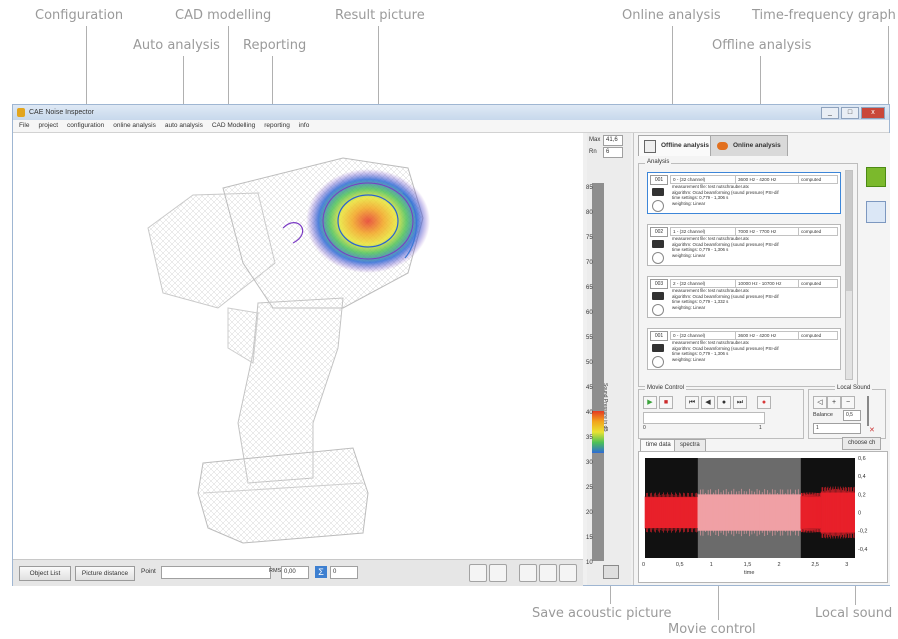  What do you see at coordinates (859, 514) in the screenshot?
I see `y-tick-label: 0` at bounding box center [859, 514].